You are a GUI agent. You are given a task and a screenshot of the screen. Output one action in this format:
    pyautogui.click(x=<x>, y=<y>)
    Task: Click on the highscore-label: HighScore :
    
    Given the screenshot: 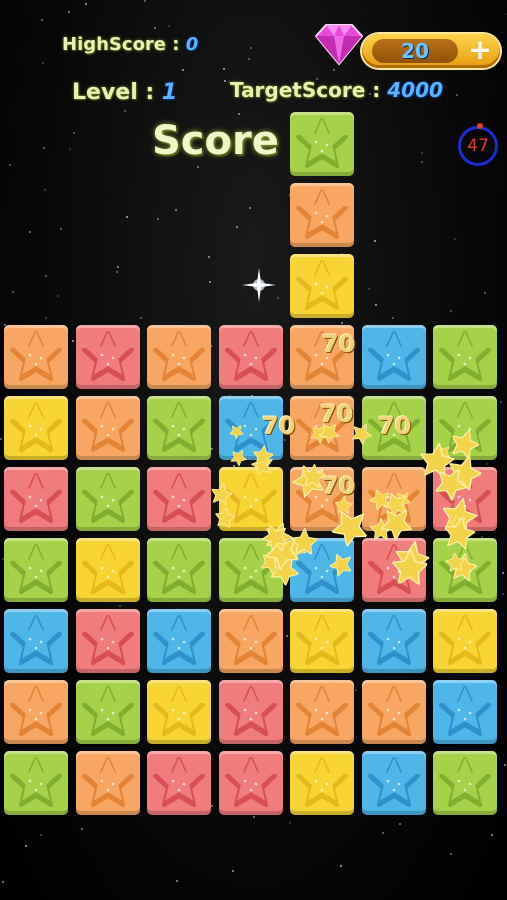 What is the action you would take?
    pyautogui.click(x=121, y=44)
    